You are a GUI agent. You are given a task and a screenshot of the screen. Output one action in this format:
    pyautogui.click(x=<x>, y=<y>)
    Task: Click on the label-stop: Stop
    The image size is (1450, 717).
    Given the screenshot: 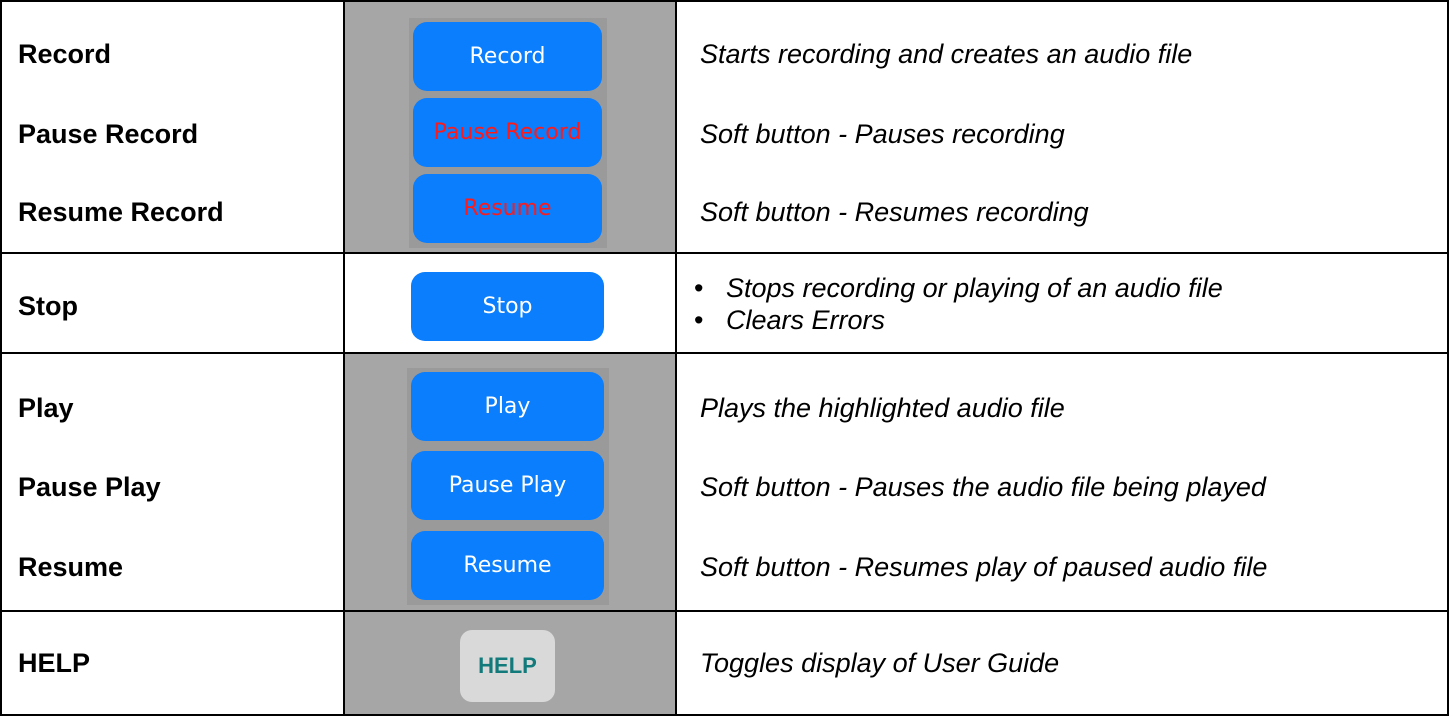 What is the action you would take?
    pyautogui.click(x=48, y=306)
    